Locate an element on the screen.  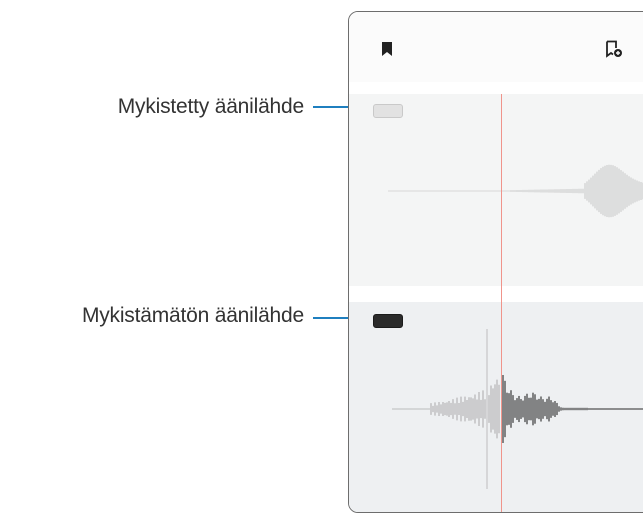
unmuted-source-callout: Mykistämätön äänilähde is located at coordinates (192, 315).